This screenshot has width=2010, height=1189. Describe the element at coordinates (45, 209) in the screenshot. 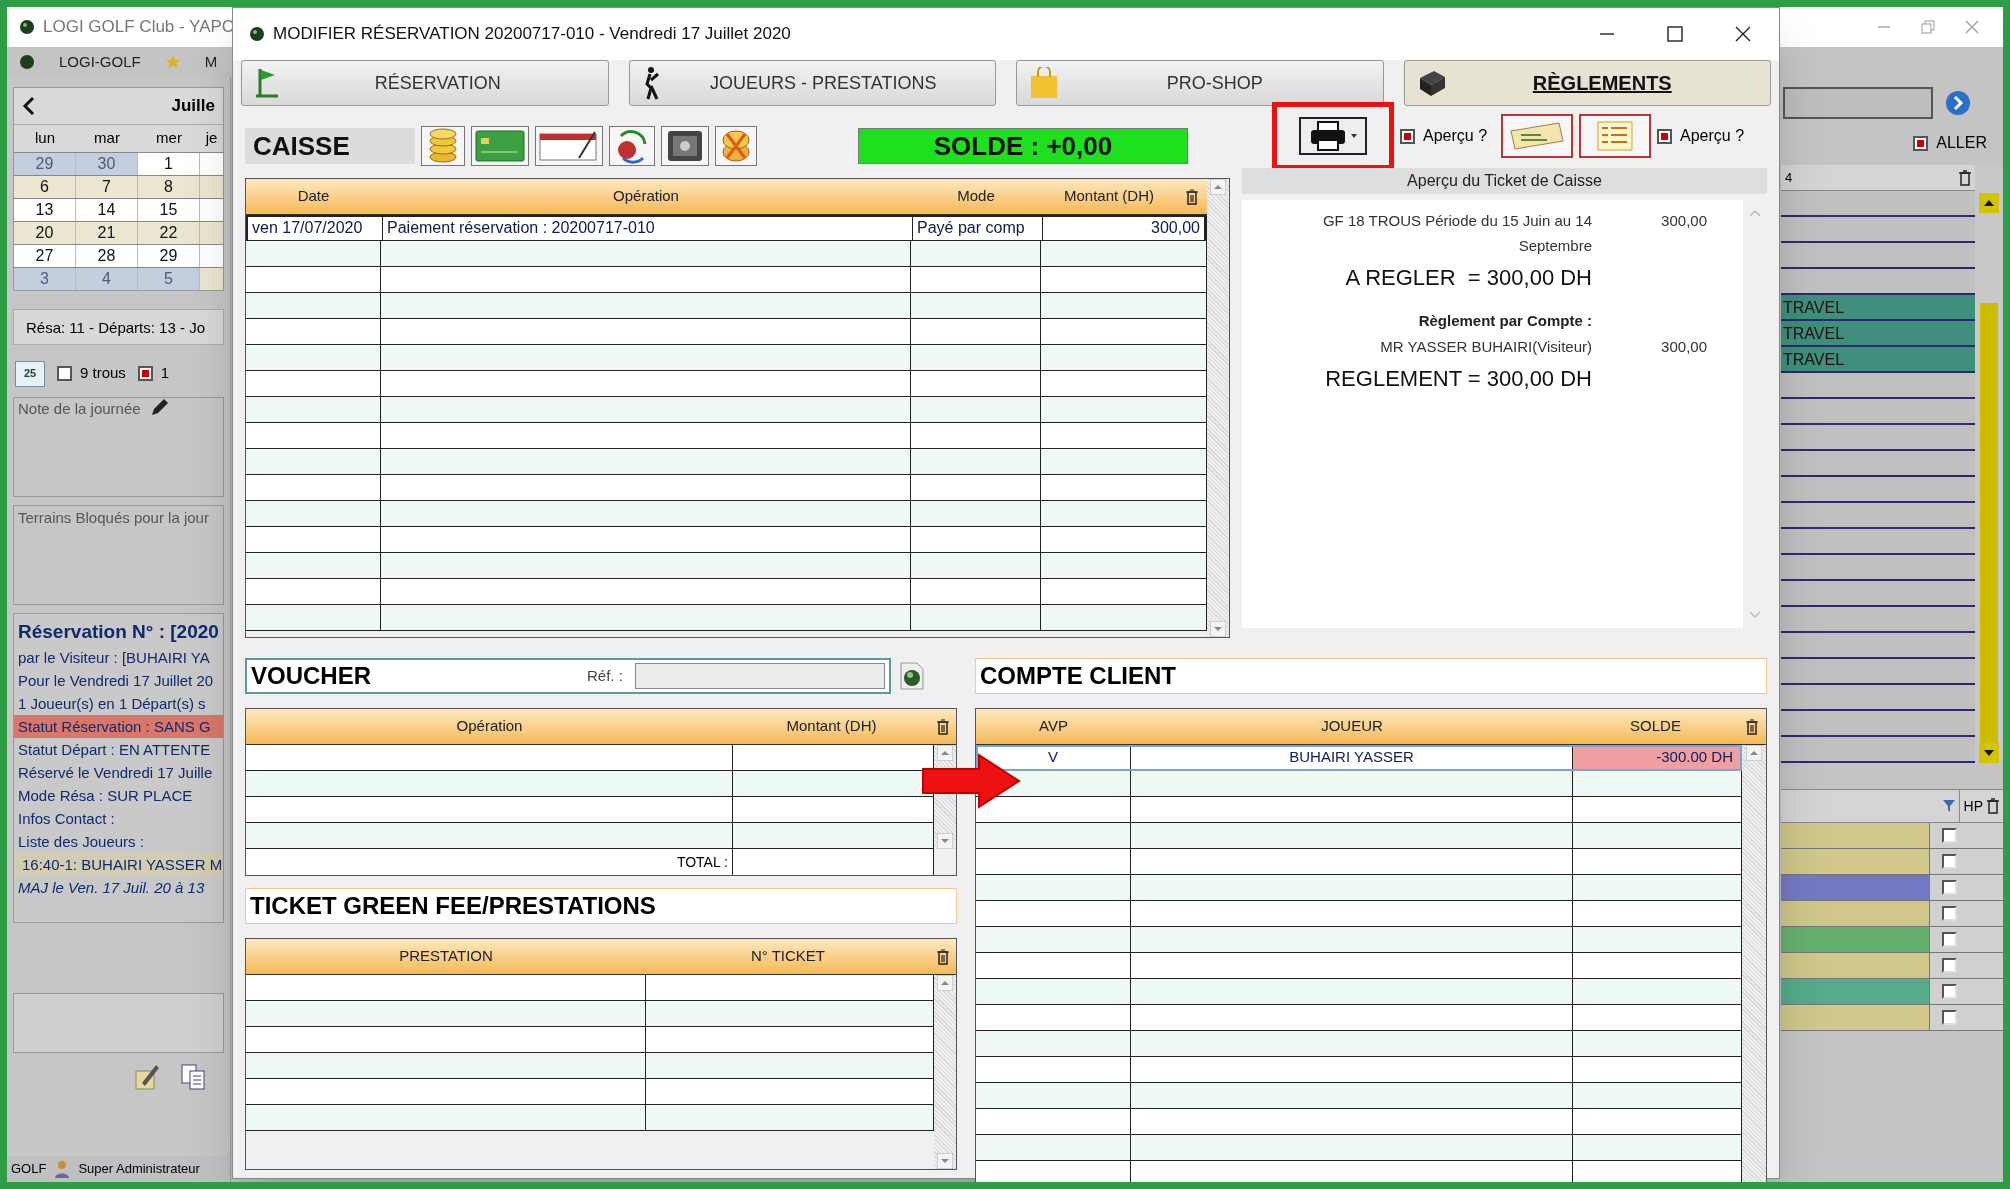

I see `calendar-day: 13` at that location.